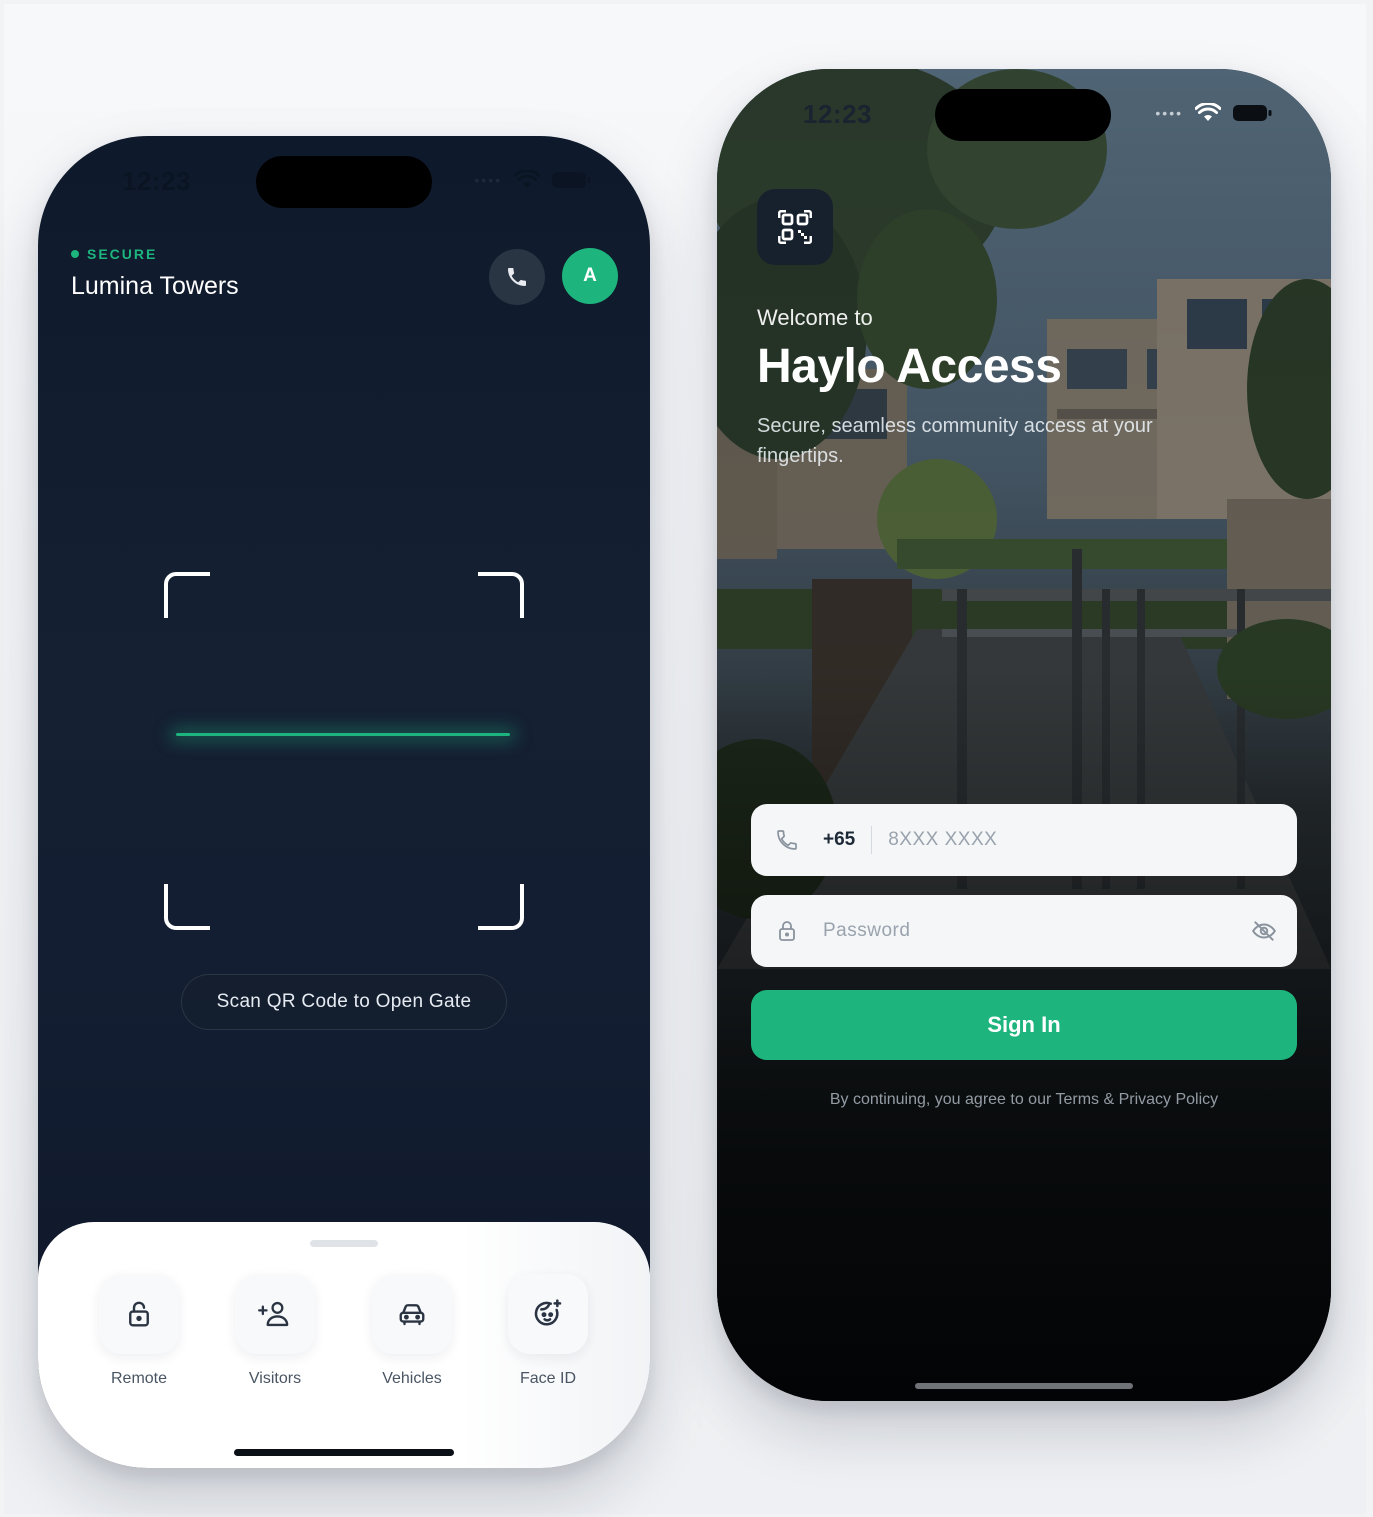 This screenshot has height=1517, width=1373. Describe the element at coordinates (139, 1378) in the screenshot. I see `action-label: Remote` at that location.